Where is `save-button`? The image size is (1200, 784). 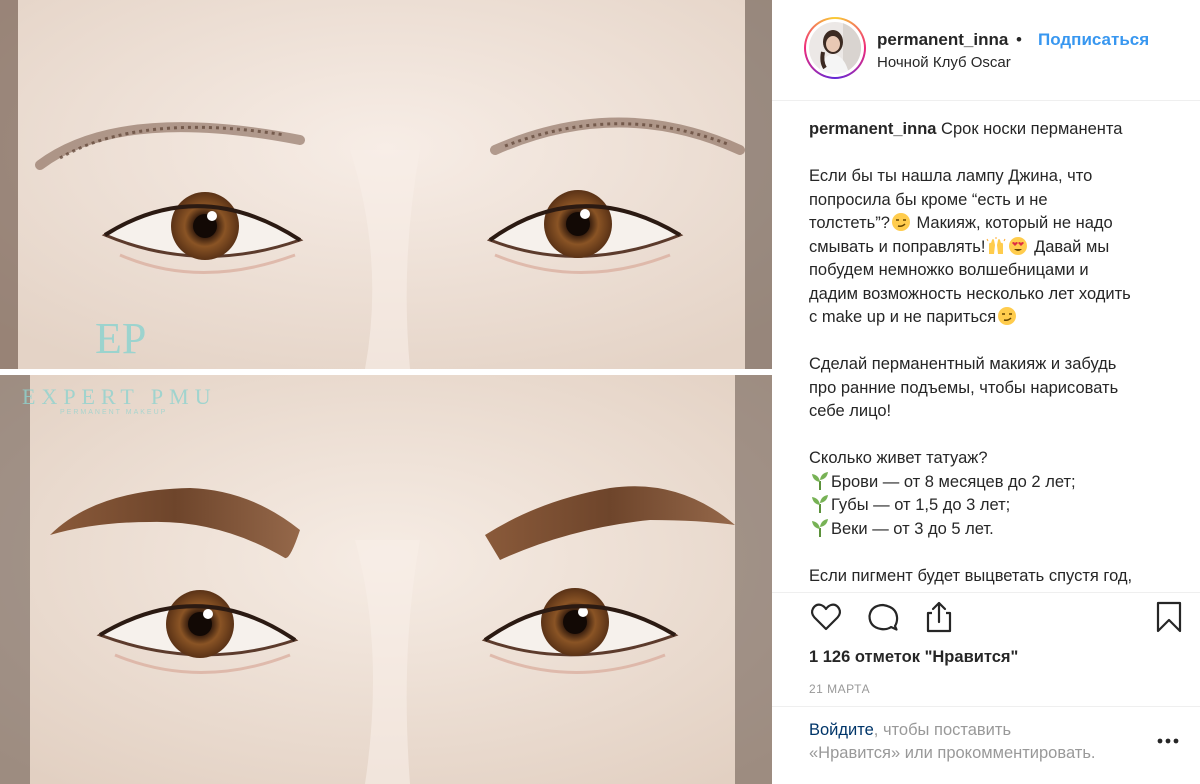
save-button is located at coordinates (1169, 617).